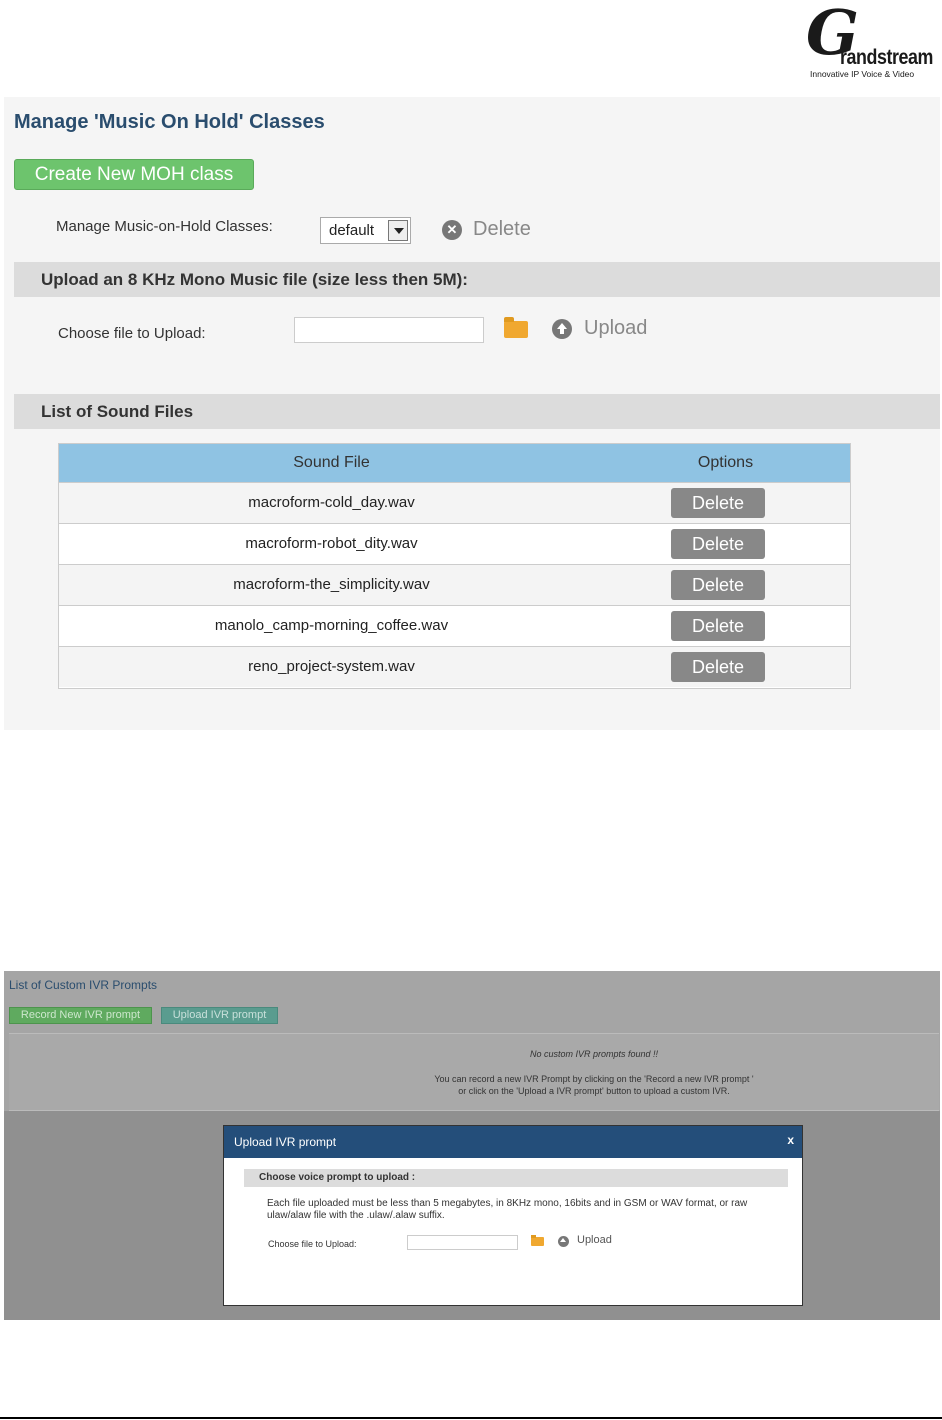 The width and height of the screenshot is (942, 1420). I want to click on table-header: Sound File Options, so click(454, 463).